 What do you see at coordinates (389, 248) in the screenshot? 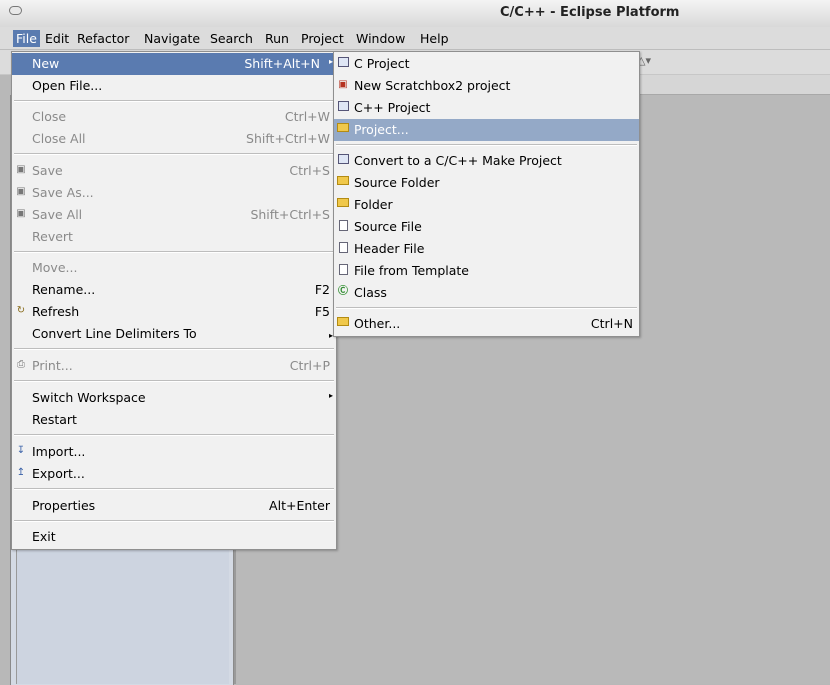
I see `menu-item-label: Header File` at bounding box center [389, 248].